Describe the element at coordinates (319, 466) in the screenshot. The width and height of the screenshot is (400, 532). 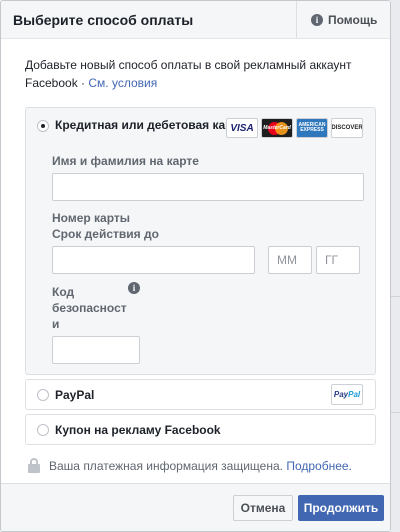
I see `learn-more-link: Подробнее.` at that location.